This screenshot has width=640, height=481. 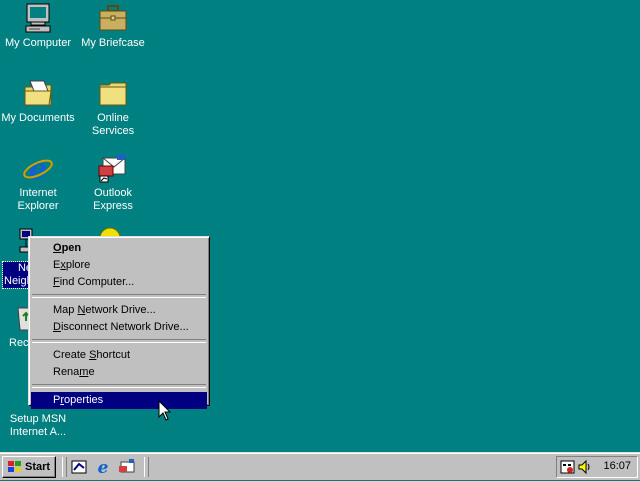 What do you see at coordinates (119, 372) in the screenshot?
I see `menu-item-rename: Rename` at bounding box center [119, 372].